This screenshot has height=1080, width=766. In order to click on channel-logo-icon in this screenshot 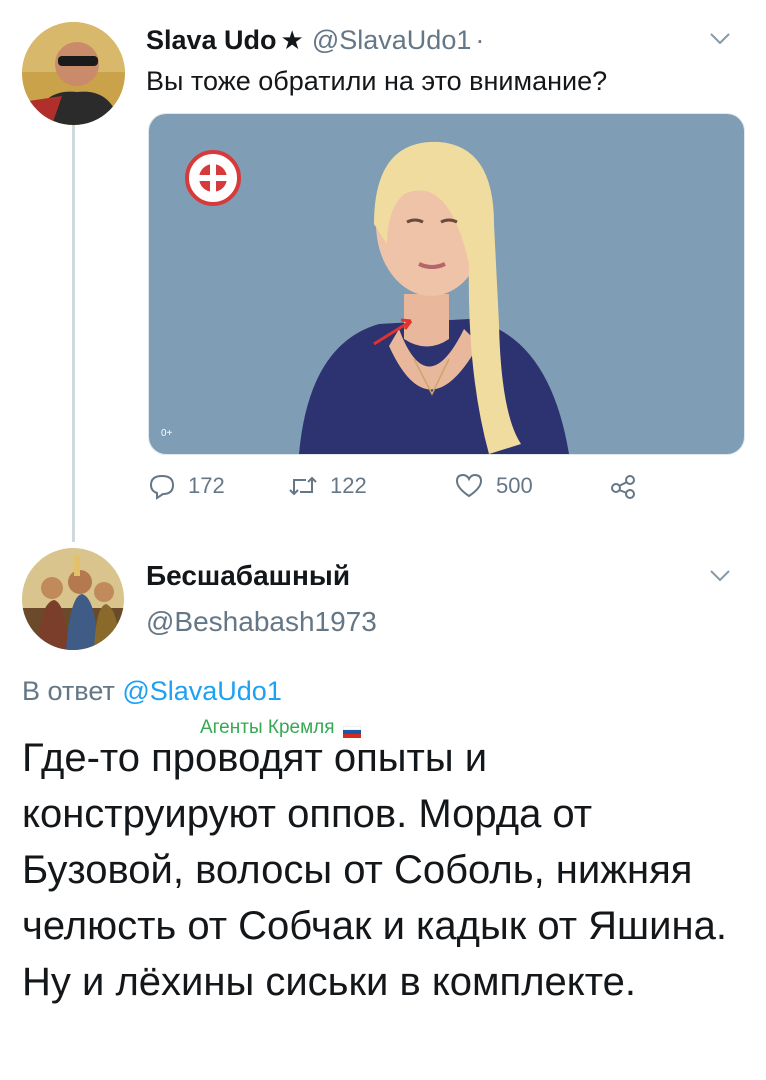, I will do `click(213, 178)`.